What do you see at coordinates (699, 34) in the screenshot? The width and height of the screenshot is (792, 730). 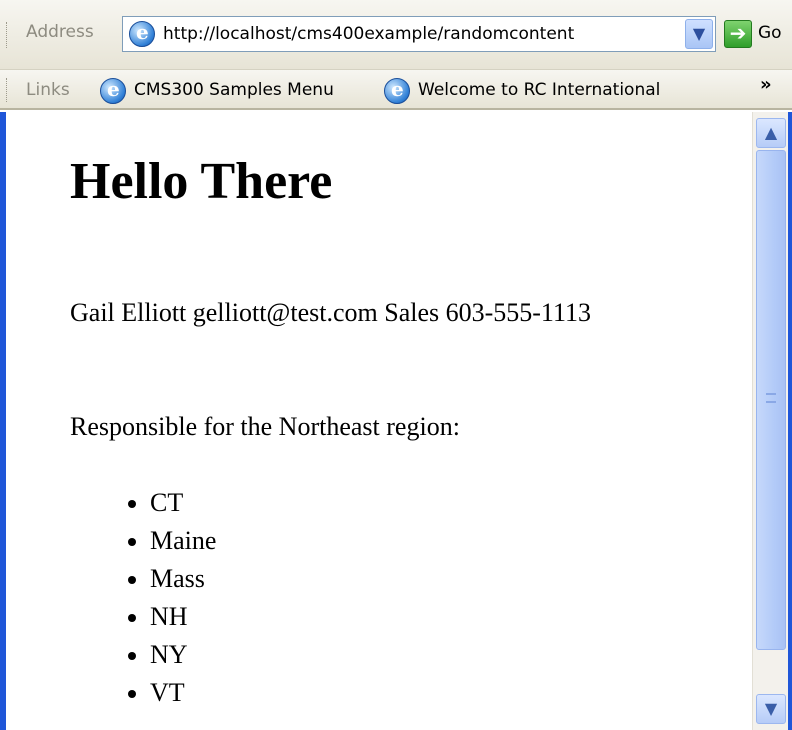 I see `chevron-down-icon: ▼` at bounding box center [699, 34].